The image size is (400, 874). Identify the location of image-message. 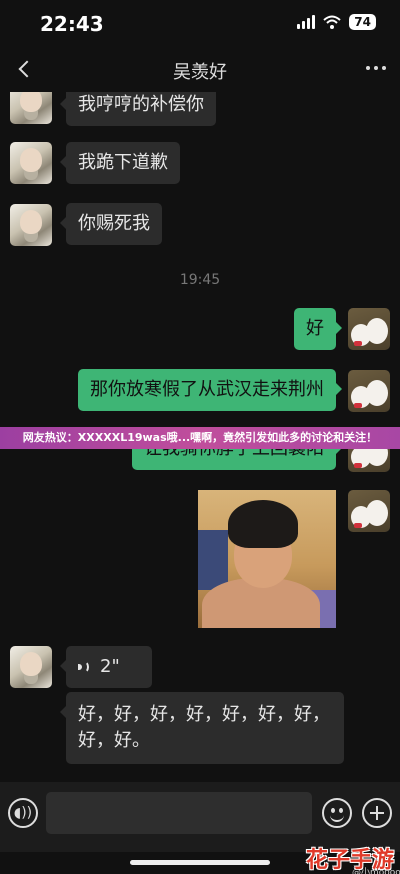
(267, 559).